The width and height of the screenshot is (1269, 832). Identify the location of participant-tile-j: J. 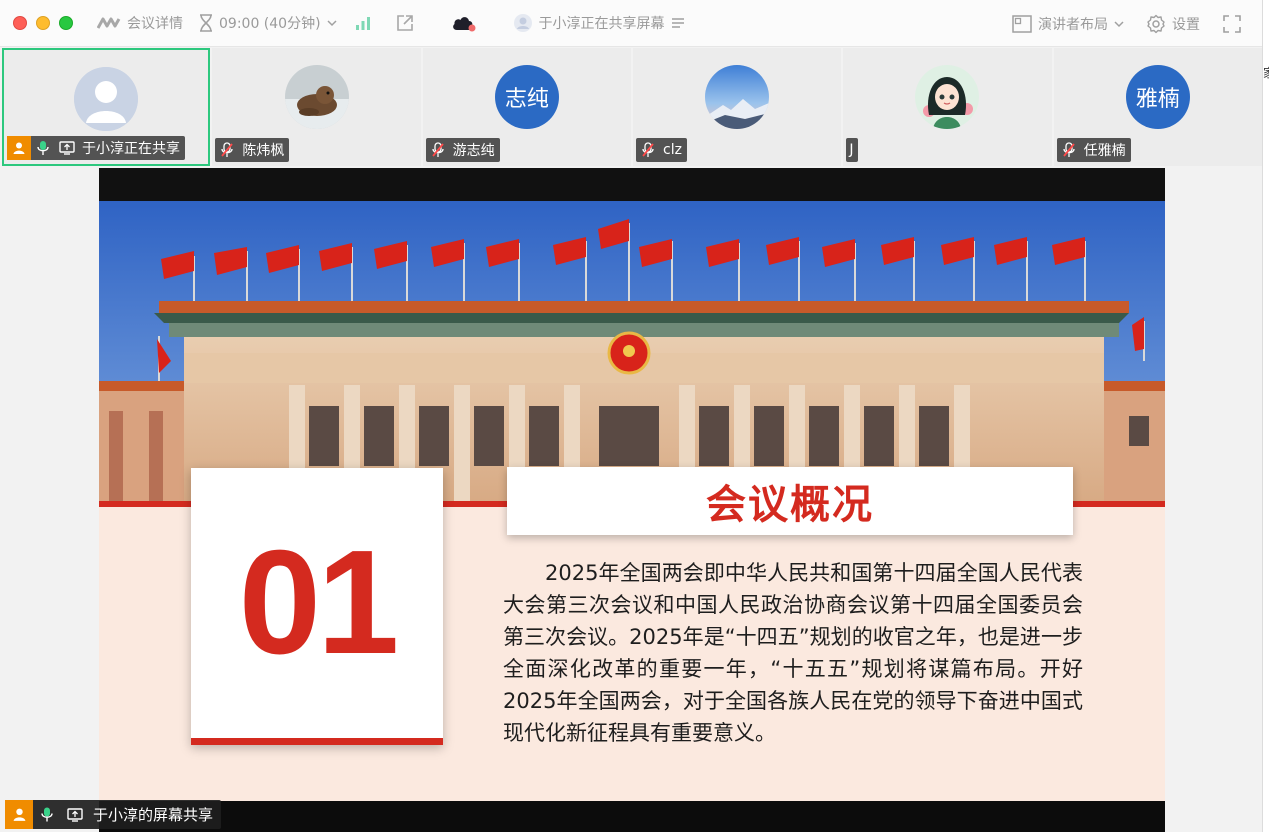
(947, 107).